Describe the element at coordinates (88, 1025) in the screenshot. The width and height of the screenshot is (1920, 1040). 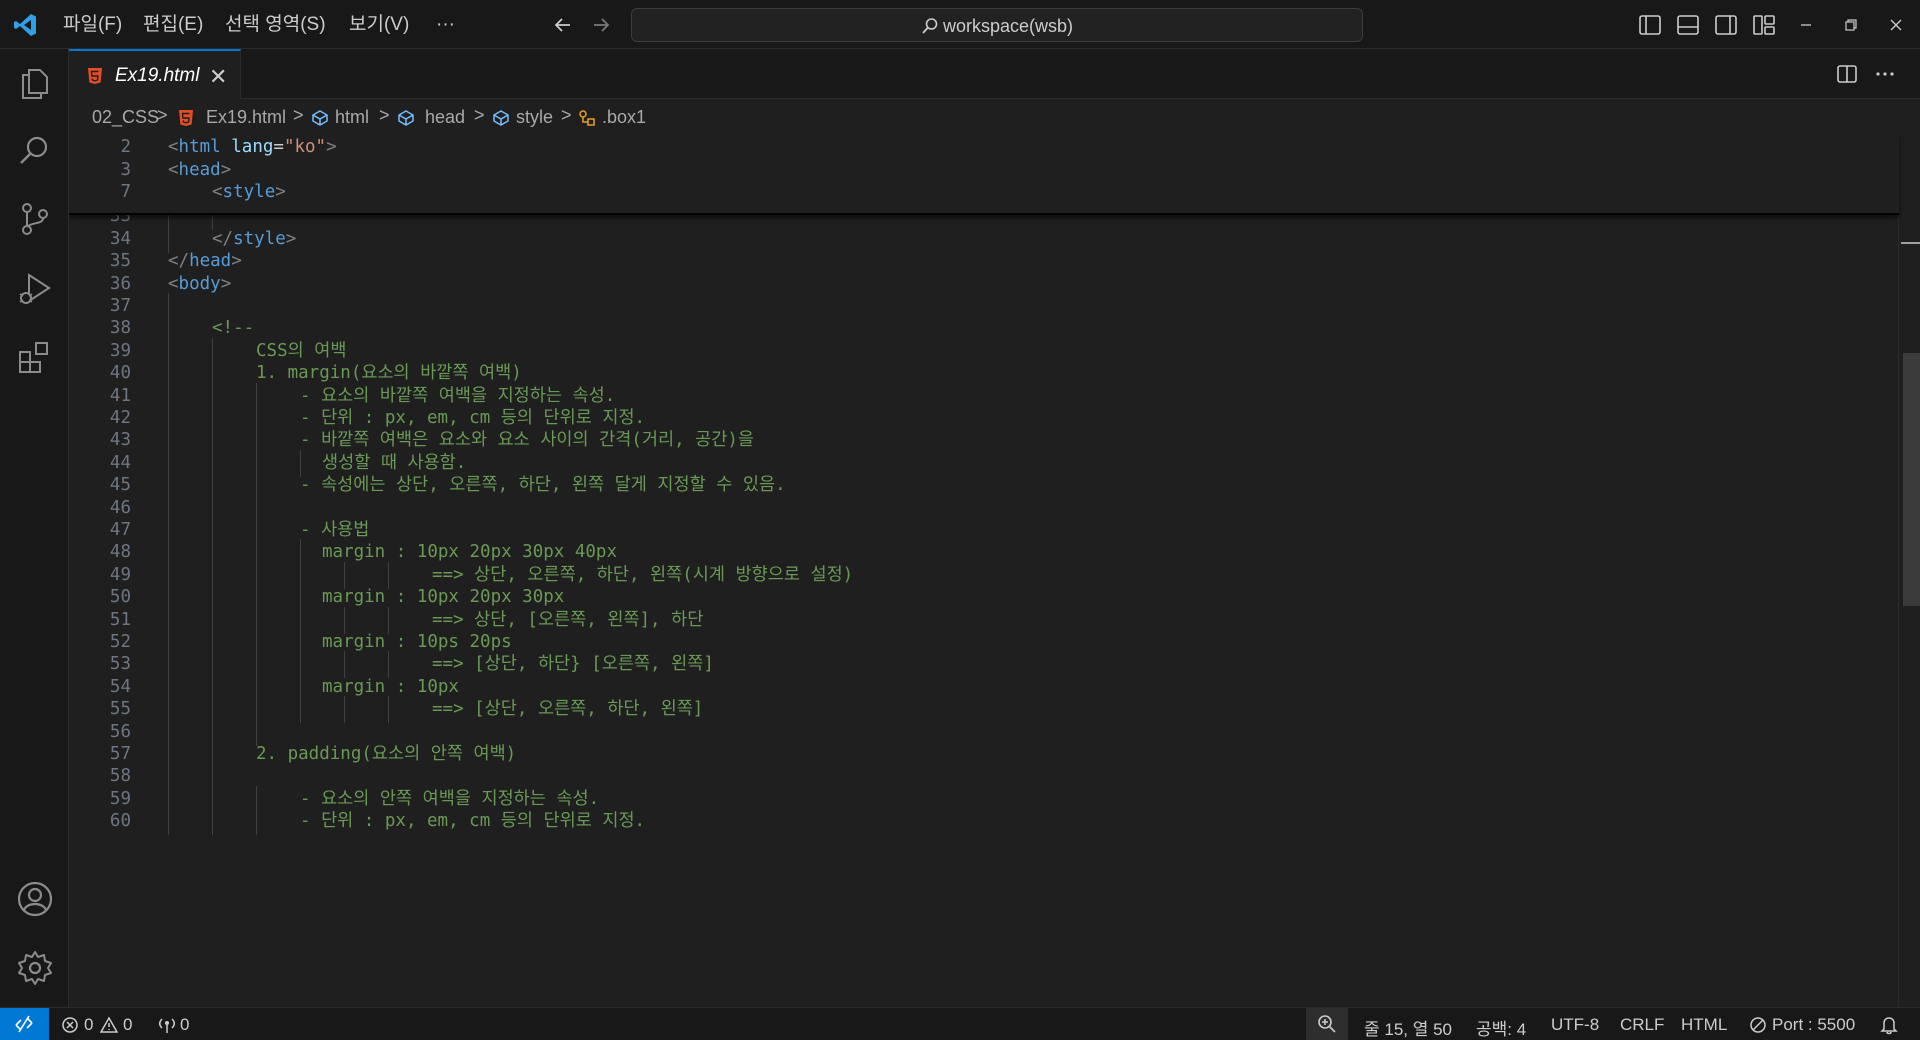
I see `error-count: 0` at that location.